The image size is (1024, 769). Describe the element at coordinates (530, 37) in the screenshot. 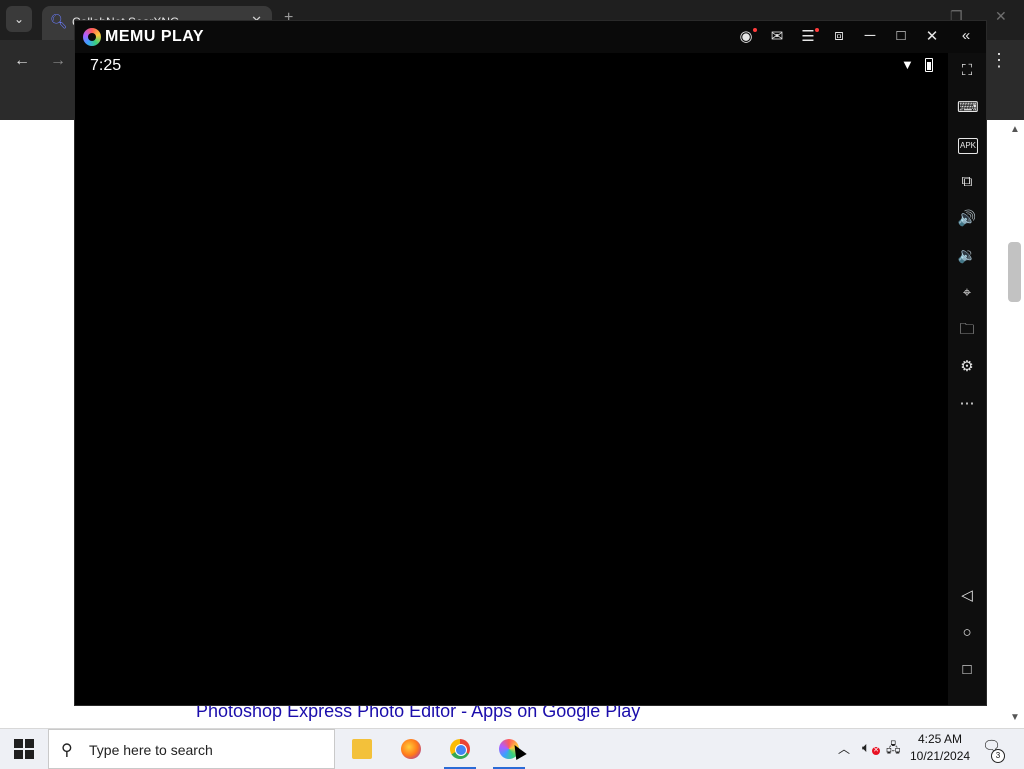

I see `memu-titlebar: MEMU PLAY ◉ ✉ ☰ ⧈ ─ □ ✕ «` at that location.